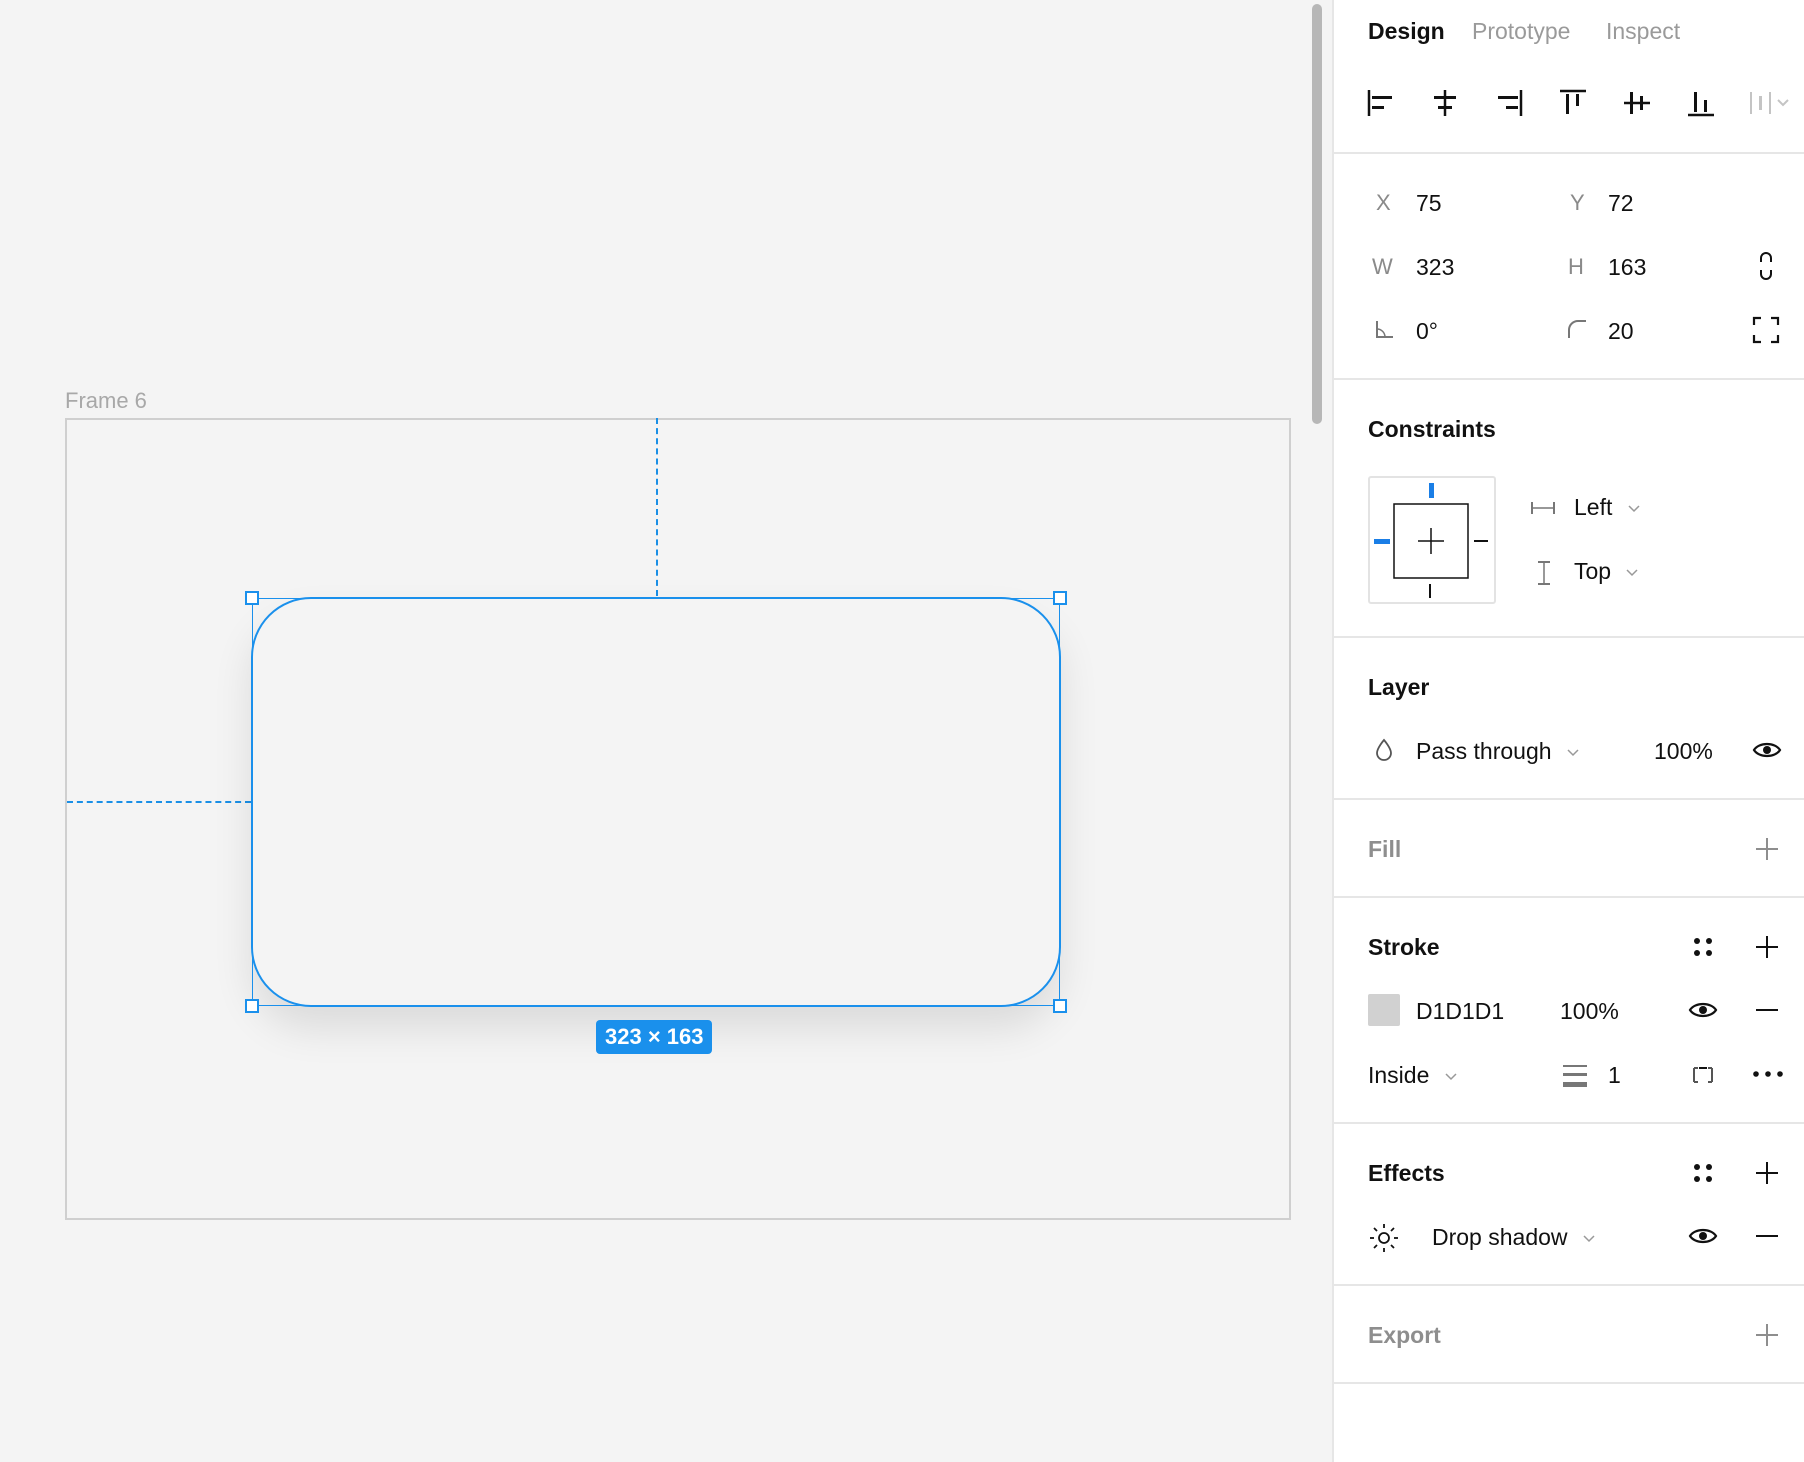 The image size is (1804, 1462). Describe the element at coordinates (159, 802) in the screenshot. I see `distance-guide-left` at that location.